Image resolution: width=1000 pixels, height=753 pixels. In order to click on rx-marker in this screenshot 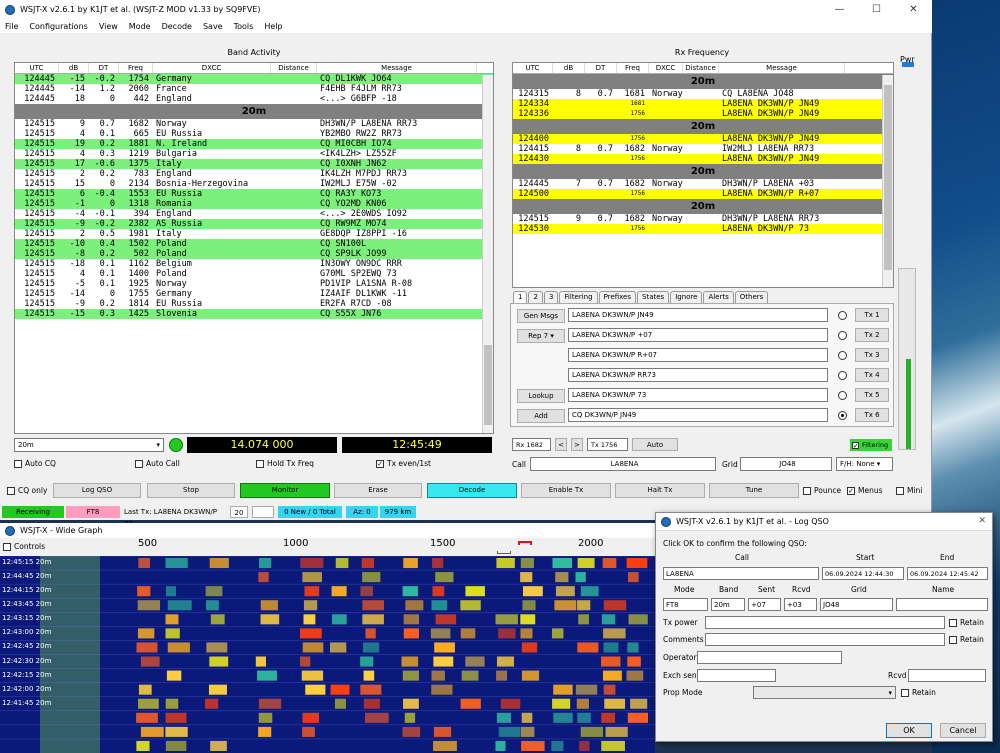, I will do `click(504, 552)`.